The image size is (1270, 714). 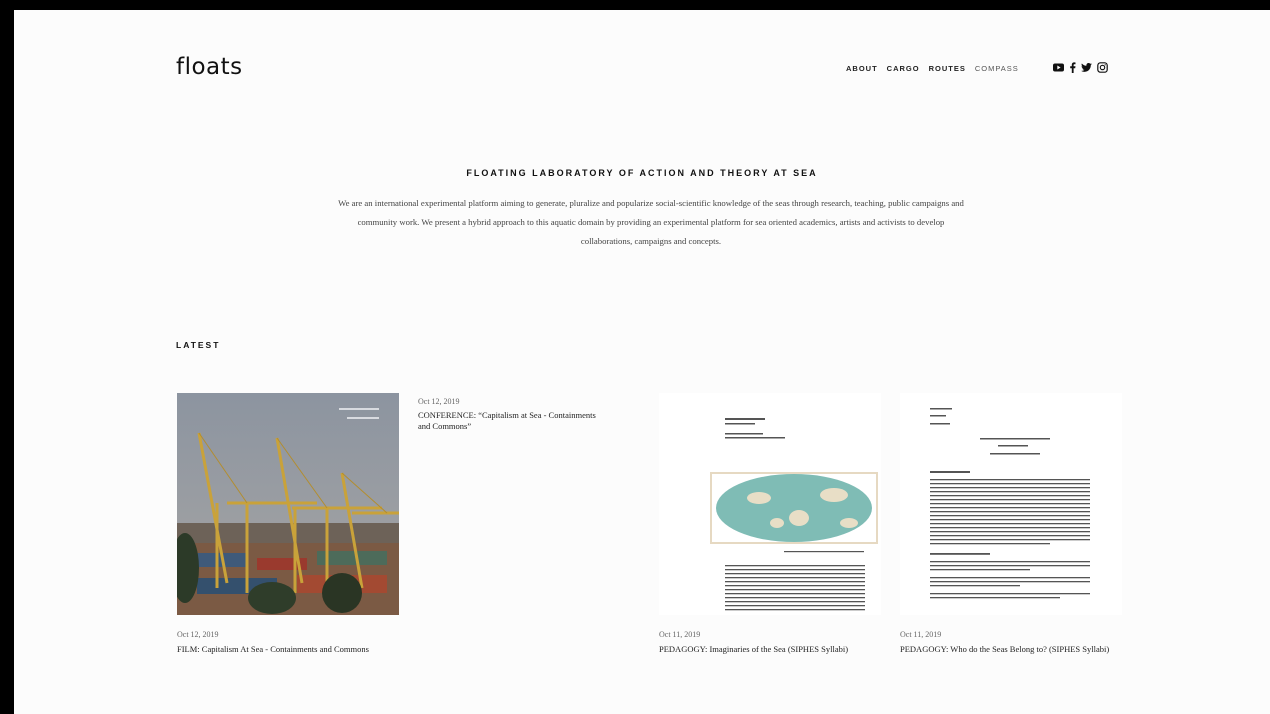 What do you see at coordinates (1058, 67) in the screenshot?
I see `youtube-icon` at bounding box center [1058, 67].